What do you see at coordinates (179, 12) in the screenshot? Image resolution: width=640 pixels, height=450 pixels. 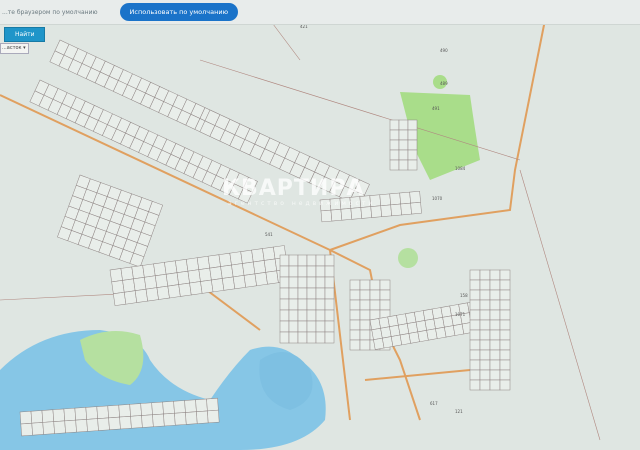 I see `use-default-button: Использовать по умолчанию` at bounding box center [179, 12].